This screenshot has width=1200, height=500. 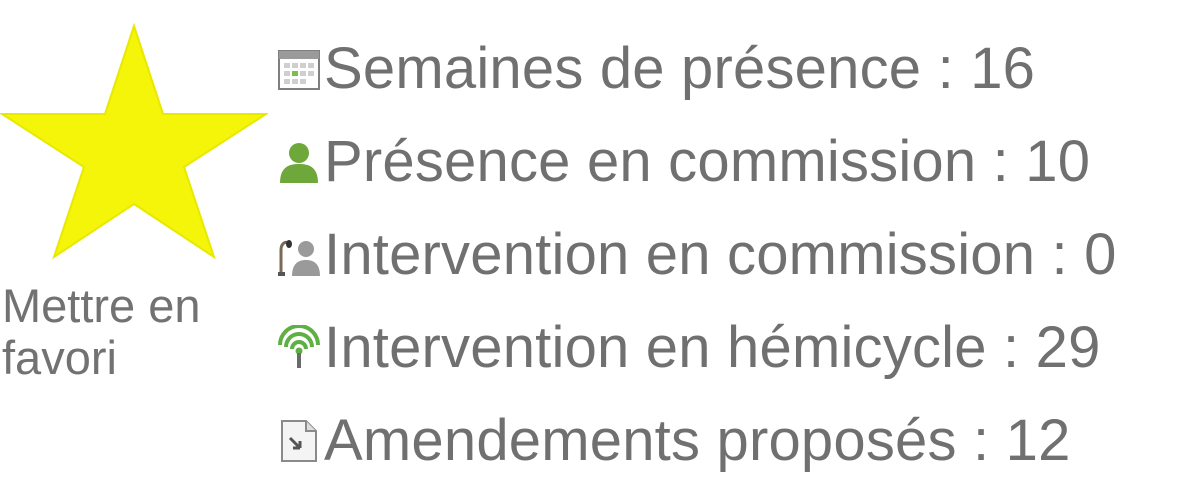 I want to click on stat-label: Intervention en hémicycle : 29, so click(x=712, y=347).